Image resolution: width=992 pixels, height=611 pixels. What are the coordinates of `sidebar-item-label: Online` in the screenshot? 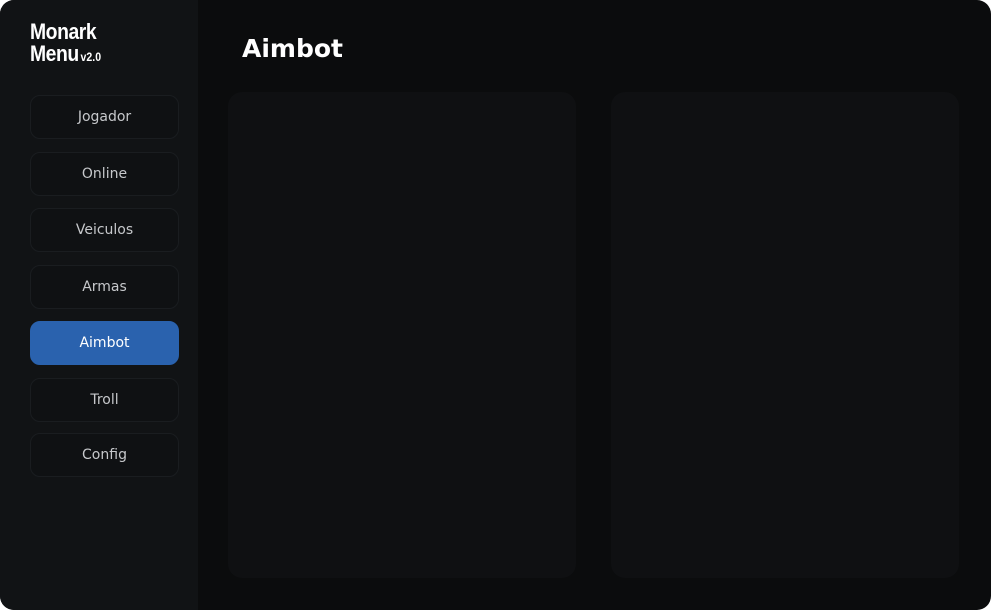 It's located at (104, 174).